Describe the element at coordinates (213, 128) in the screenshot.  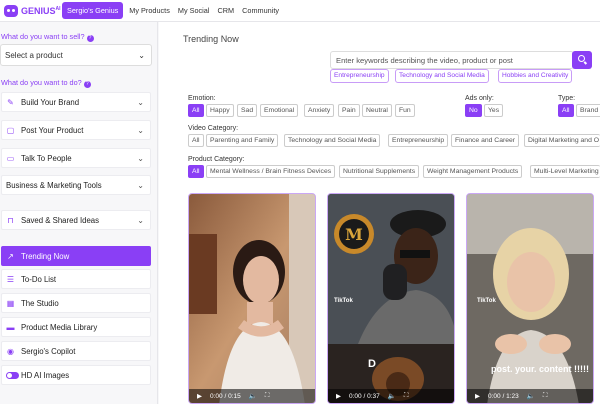
I see `video-category-label: Video Category:` at that location.